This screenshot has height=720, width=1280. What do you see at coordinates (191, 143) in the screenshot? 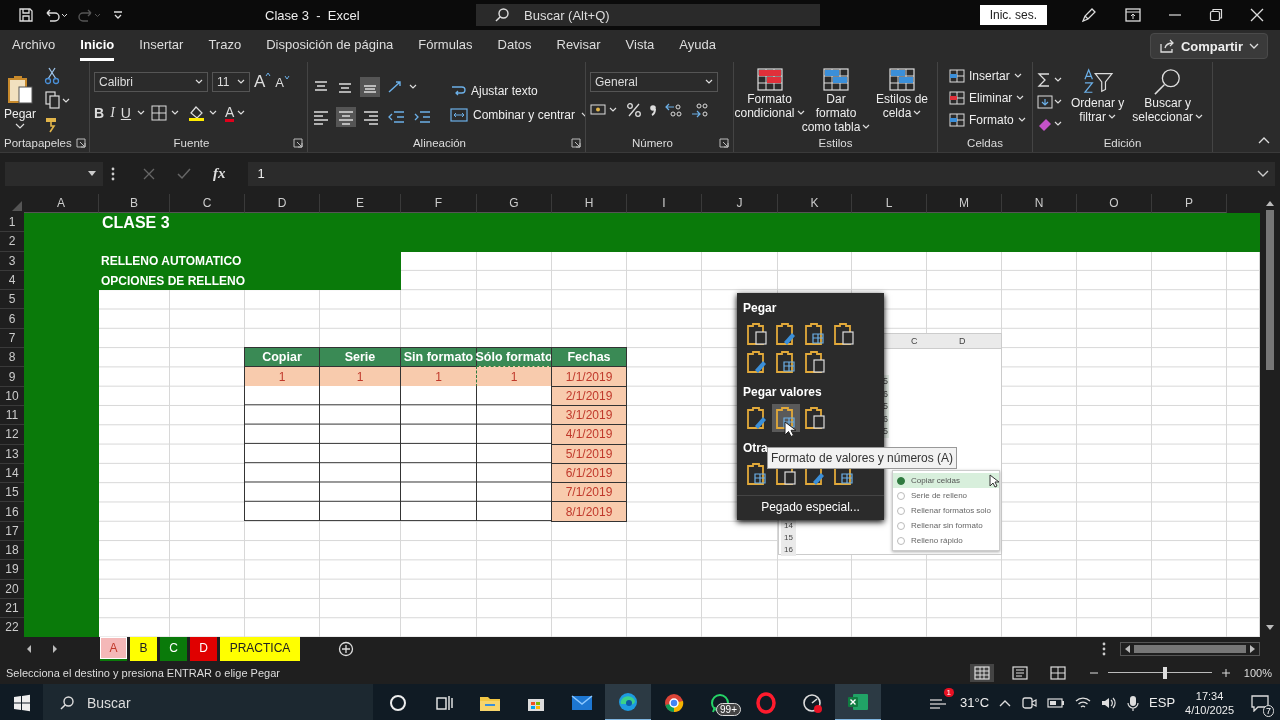
I see `group-label: Fuente` at bounding box center [191, 143].